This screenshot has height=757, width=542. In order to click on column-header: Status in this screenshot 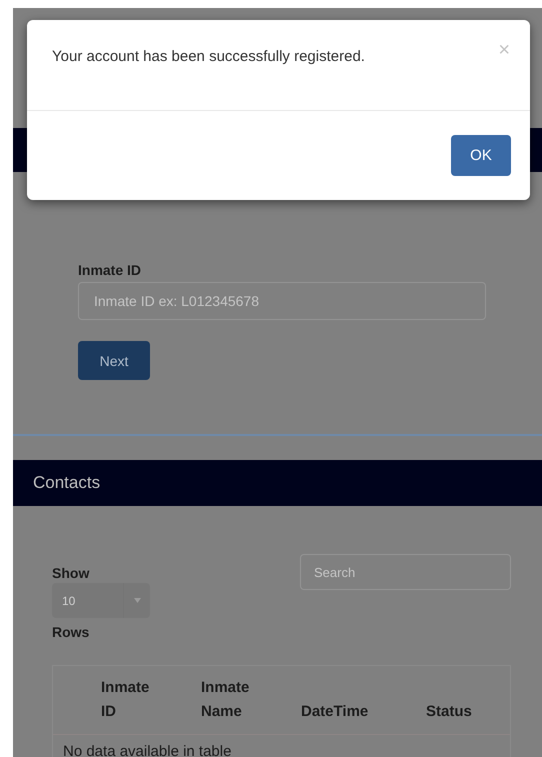, I will do `click(468, 712)`.